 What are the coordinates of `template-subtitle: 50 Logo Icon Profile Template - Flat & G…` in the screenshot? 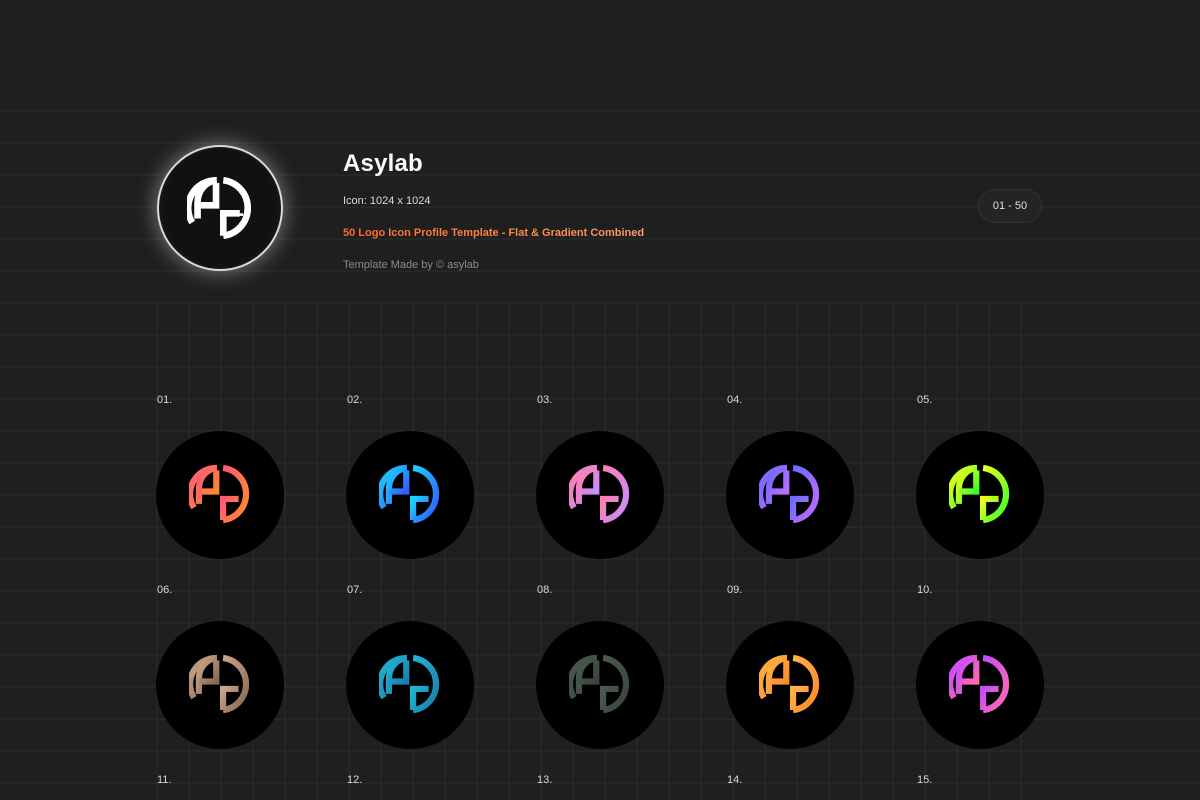 It's located at (494, 233).